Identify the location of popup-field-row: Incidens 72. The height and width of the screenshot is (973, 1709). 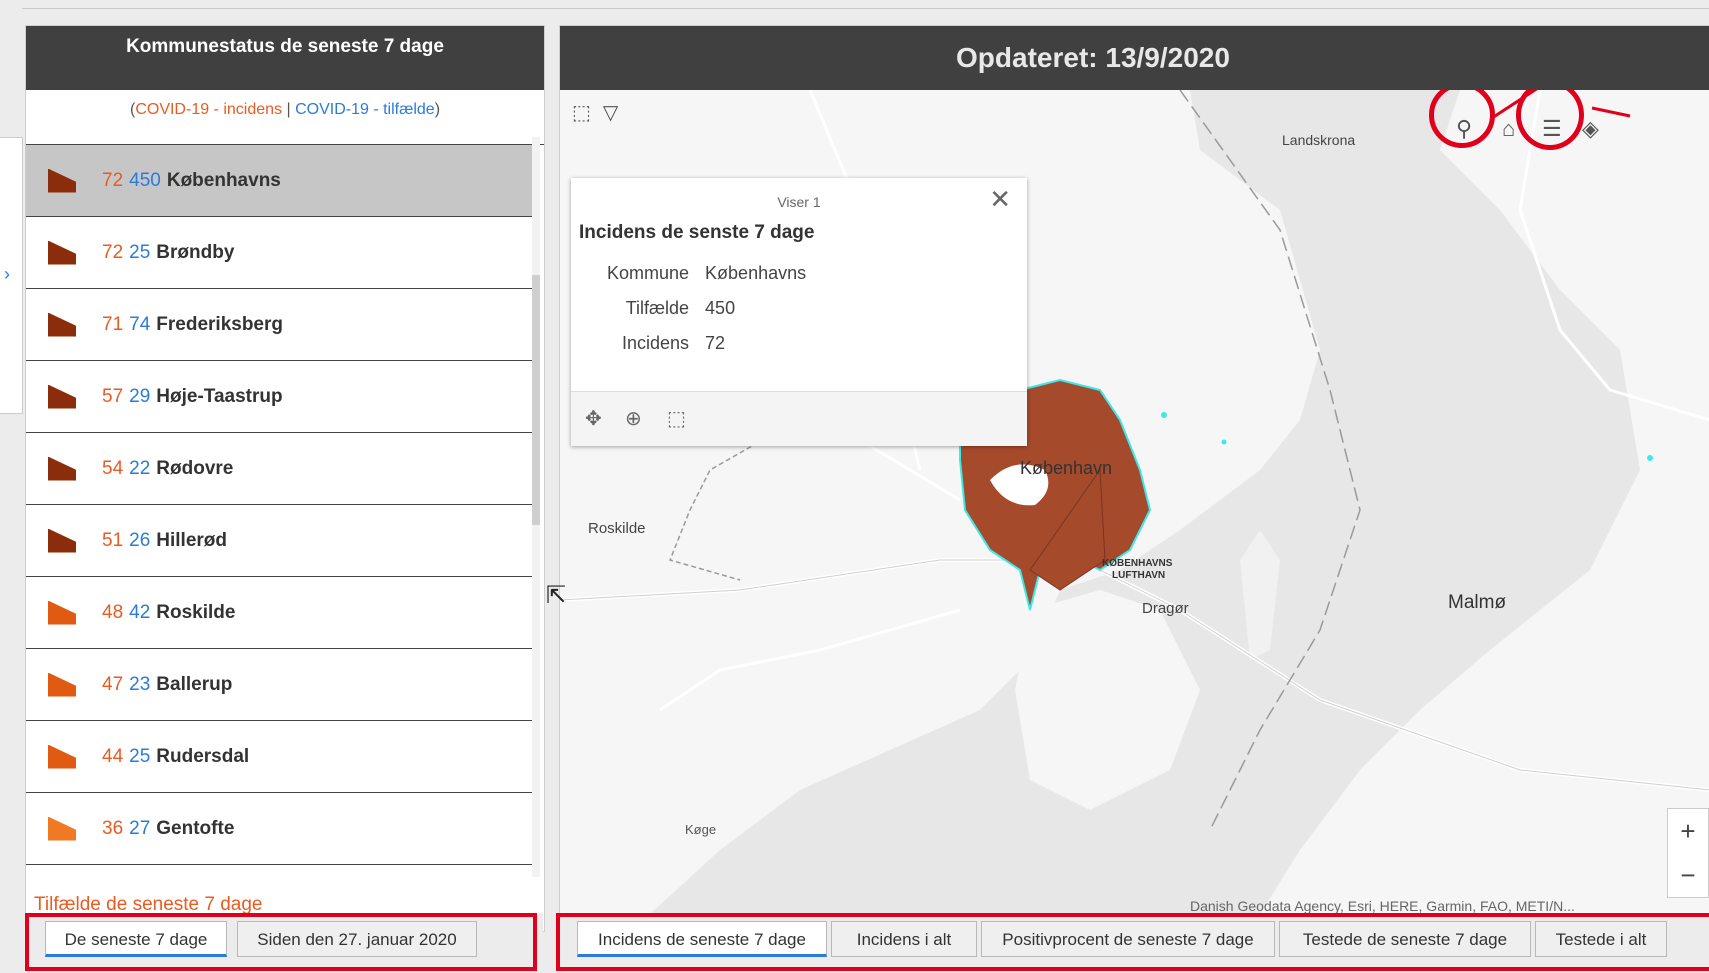
(674, 343).